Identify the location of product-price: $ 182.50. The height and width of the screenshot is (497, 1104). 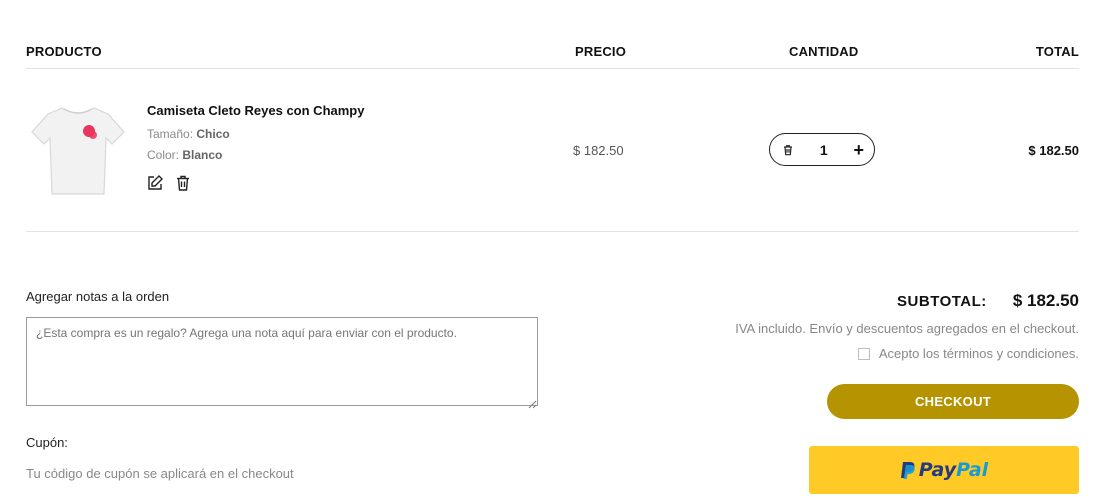
(598, 150).